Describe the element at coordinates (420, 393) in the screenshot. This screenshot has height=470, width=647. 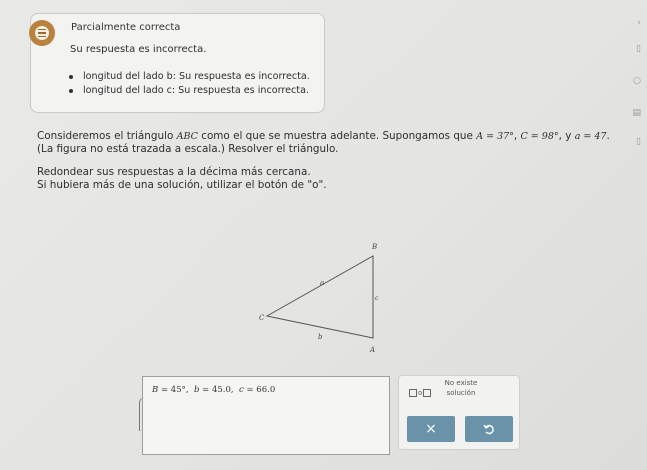
I see `or-button: o` at that location.